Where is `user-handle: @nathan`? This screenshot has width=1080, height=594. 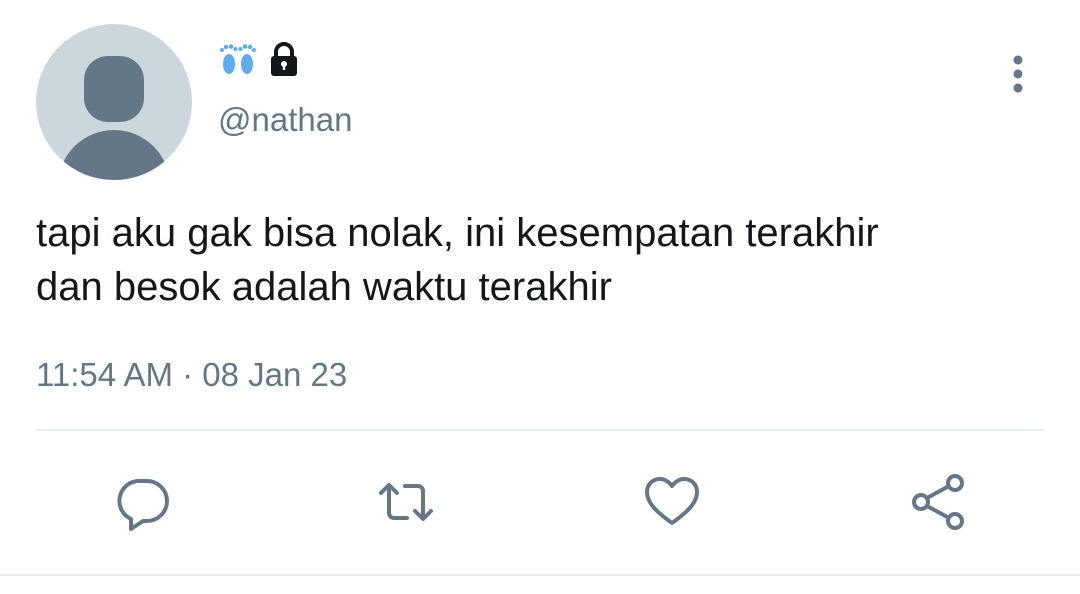
user-handle: @nathan is located at coordinates (285, 120).